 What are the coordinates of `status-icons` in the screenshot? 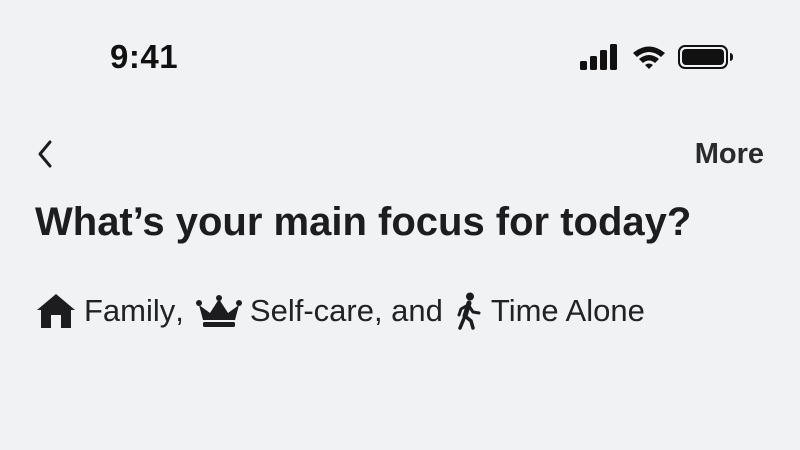 It's located at (657, 57).